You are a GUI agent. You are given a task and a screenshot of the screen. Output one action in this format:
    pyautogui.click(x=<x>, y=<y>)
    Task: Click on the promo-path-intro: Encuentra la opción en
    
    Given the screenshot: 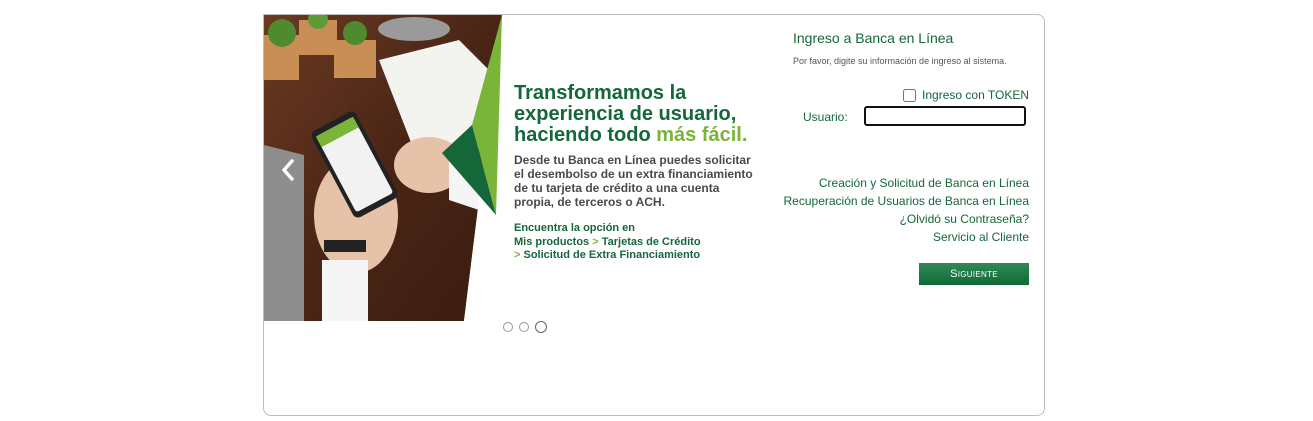 What is the action you would take?
    pyautogui.click(x=575, y=228)
    